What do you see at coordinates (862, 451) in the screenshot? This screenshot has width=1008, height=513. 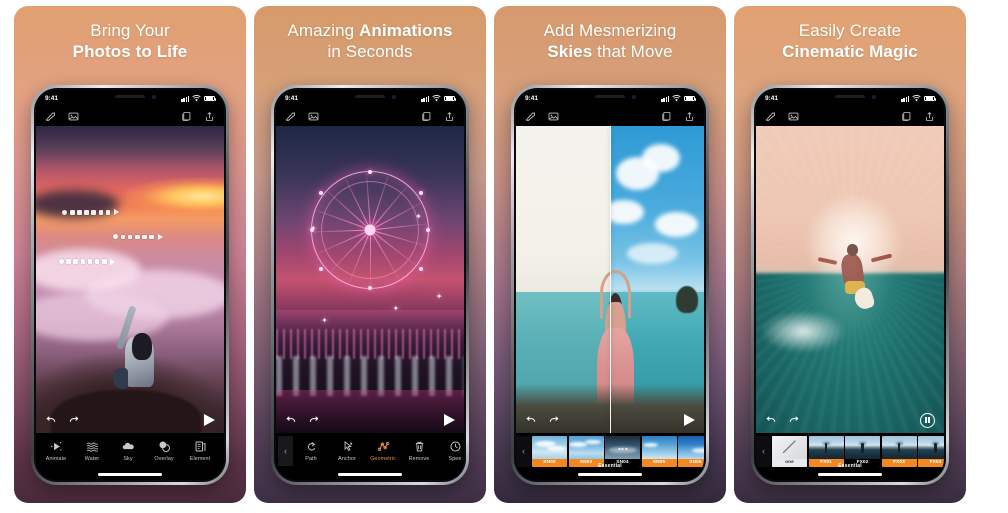 I see `fx-thumb-selected: FX02` at bounding box center [862, 451].